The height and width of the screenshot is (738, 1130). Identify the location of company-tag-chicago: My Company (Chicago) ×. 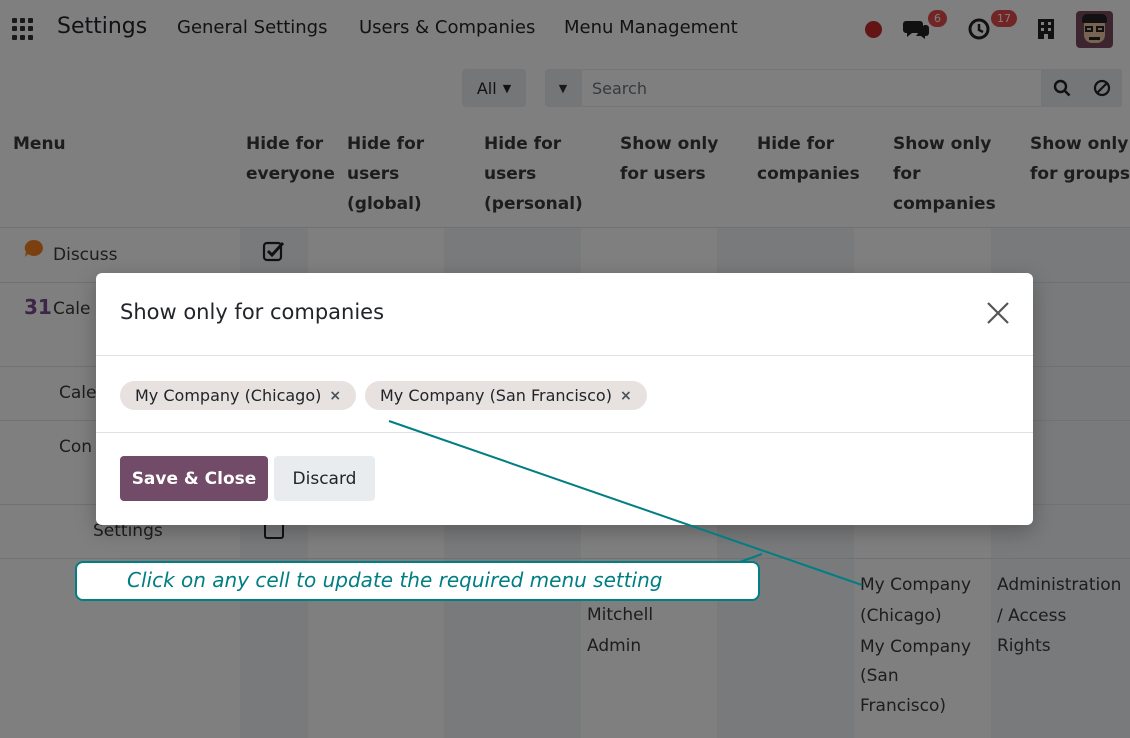
(238, 395).